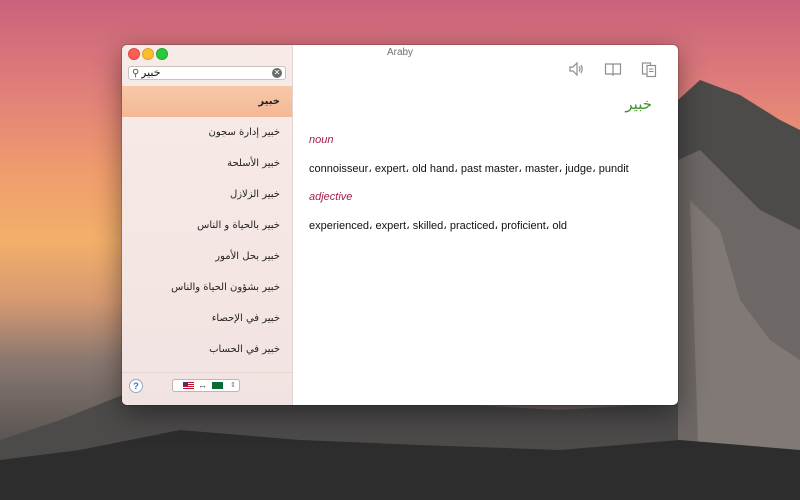 The width and height of the screenshot is (800, 500). Describe the element at coordinates (207, 256) in the screenshot. I see `list-item: خبير بحل الأمور` at that location.